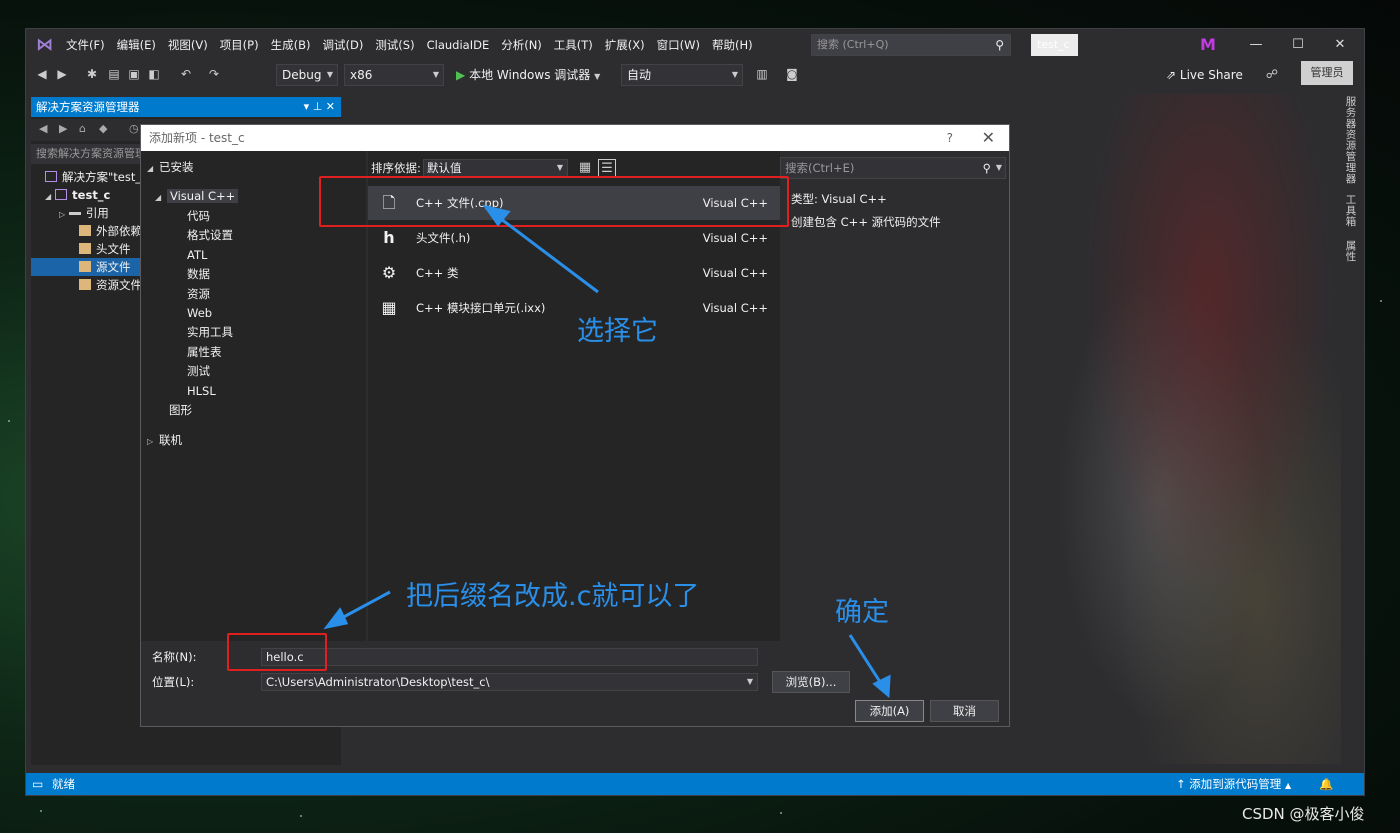 The height and width of the screenshot is (833, 1400). What do you see at coordinates (1303, 814) in the screenshot?
I see `csdn-watermark: CSDN @极客小俊` at bounding box center [1303, 814].